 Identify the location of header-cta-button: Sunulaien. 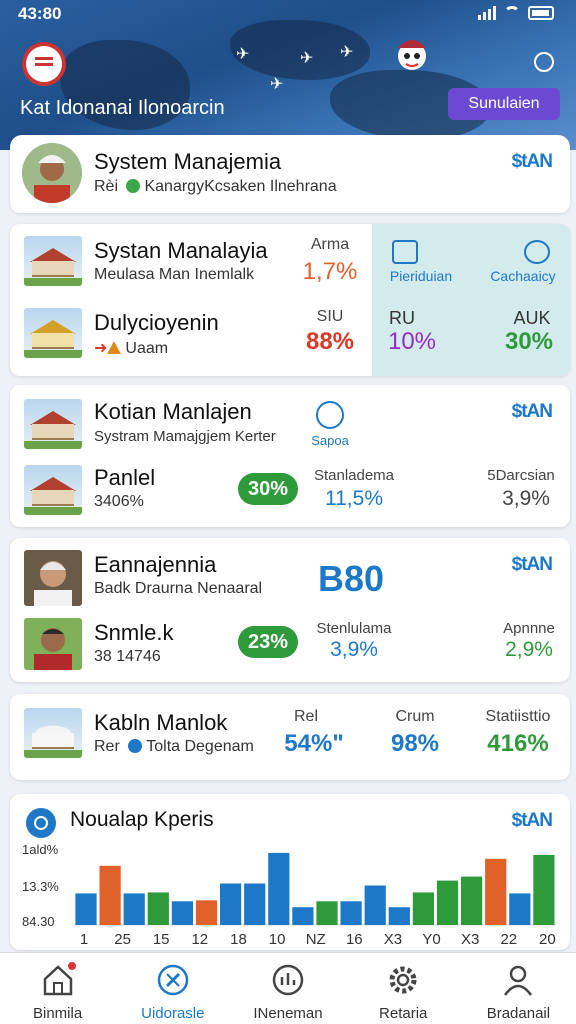
(504, 104).